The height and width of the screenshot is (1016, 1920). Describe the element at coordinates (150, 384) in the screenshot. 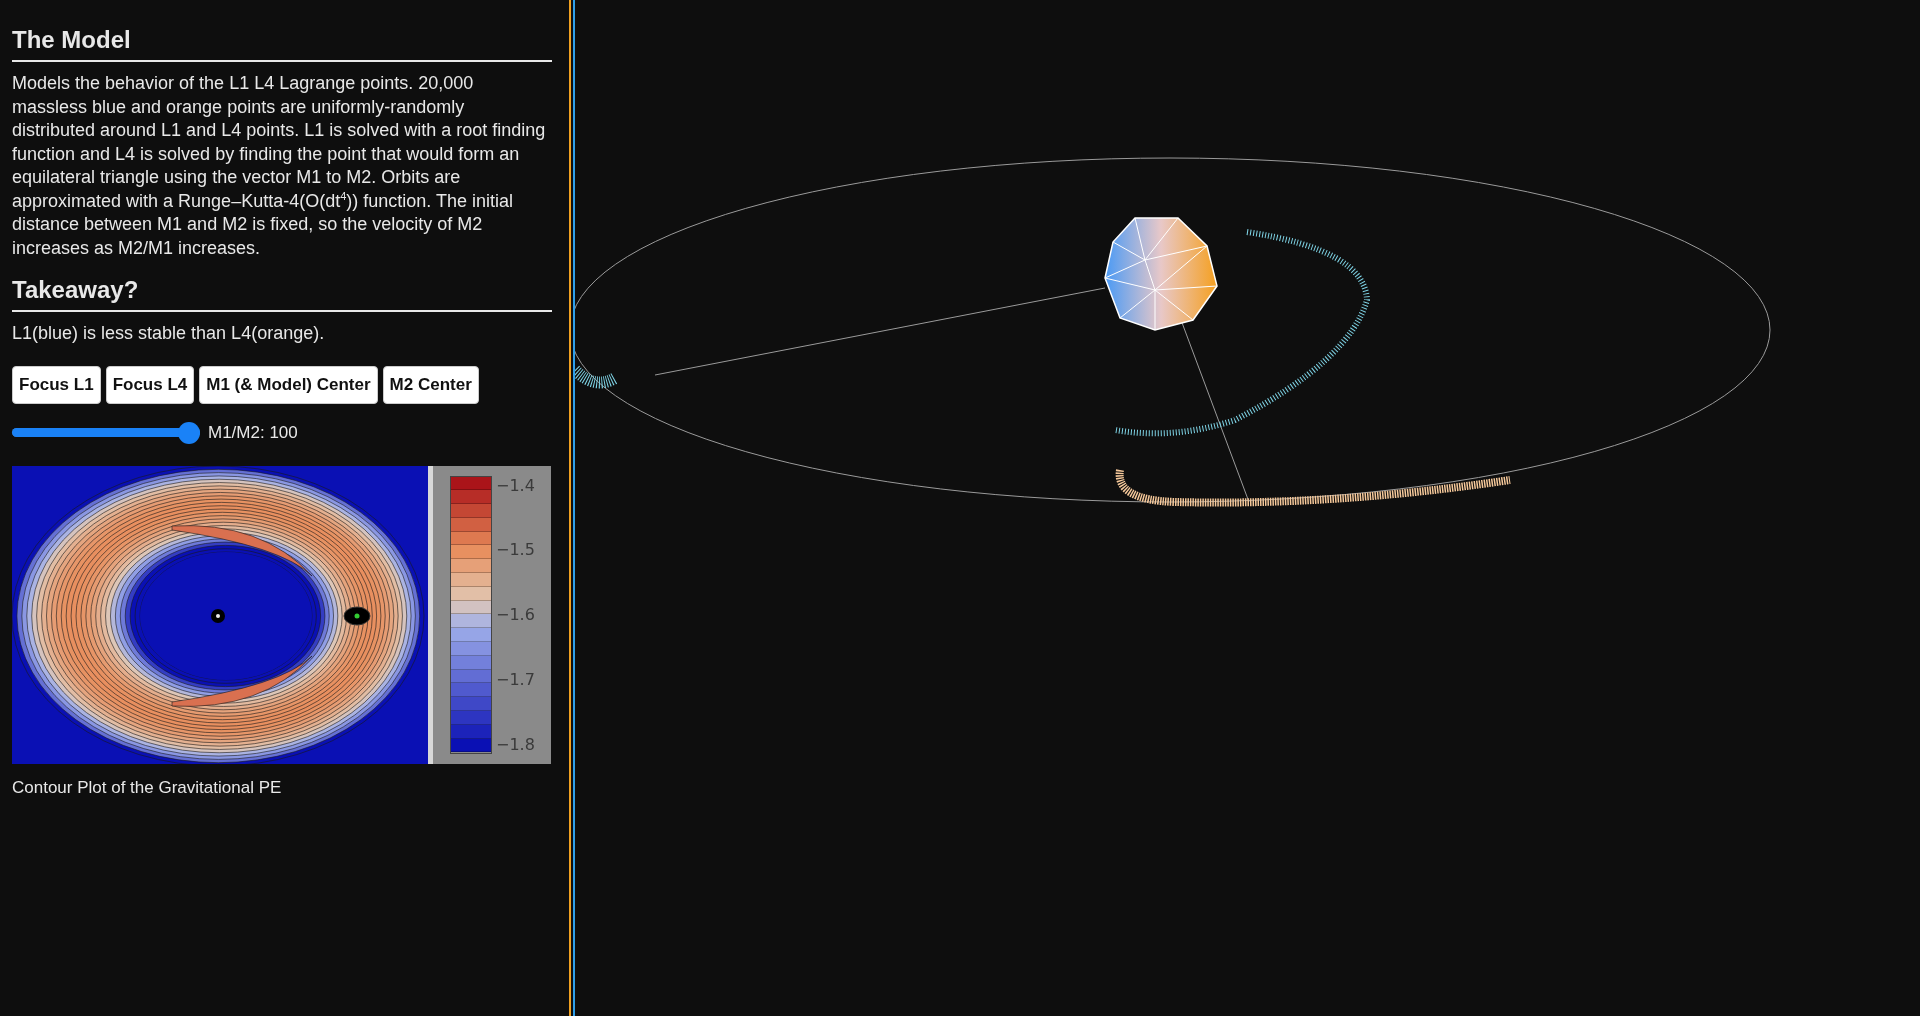

I see `camera-button: Focus L4` at that location.